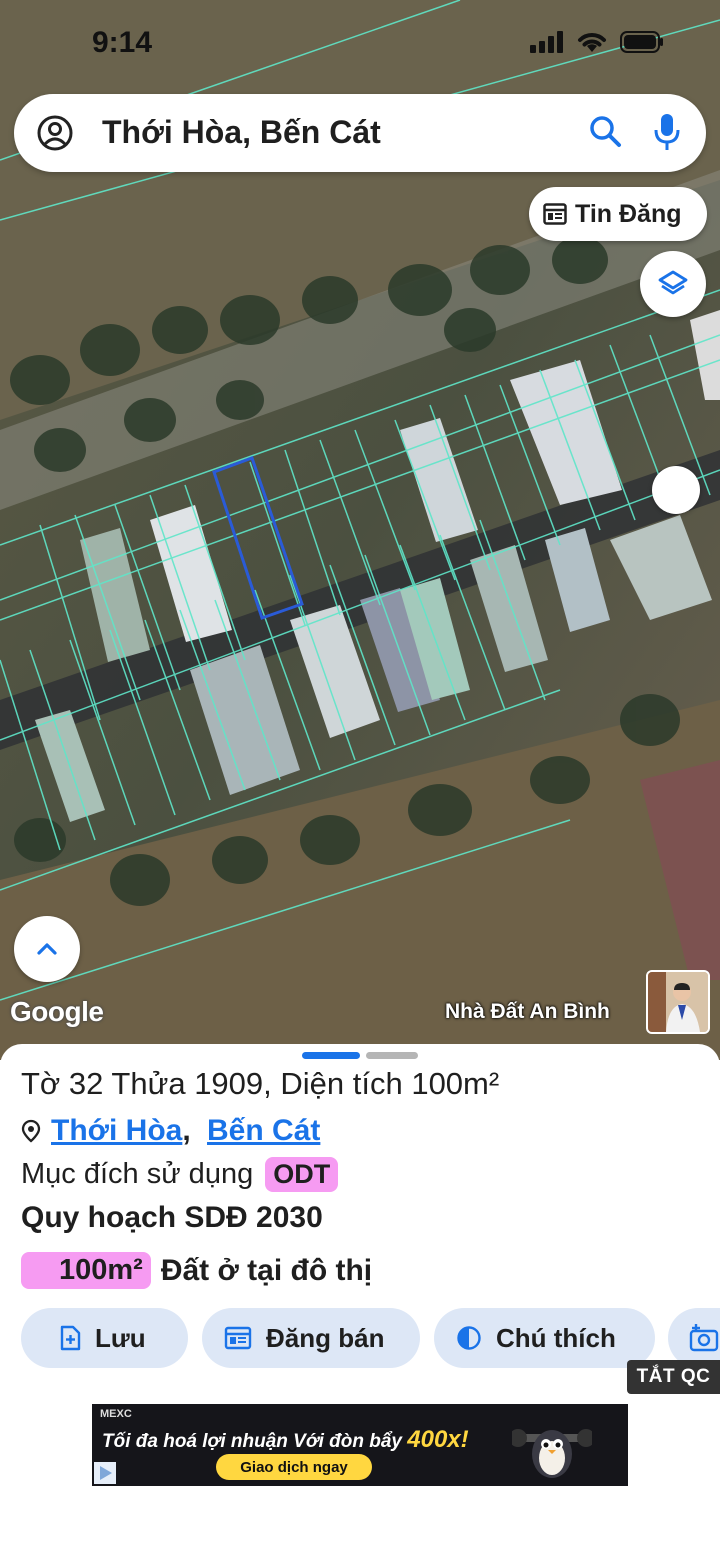  I want to click on page-indicator, so click(360, 1055).